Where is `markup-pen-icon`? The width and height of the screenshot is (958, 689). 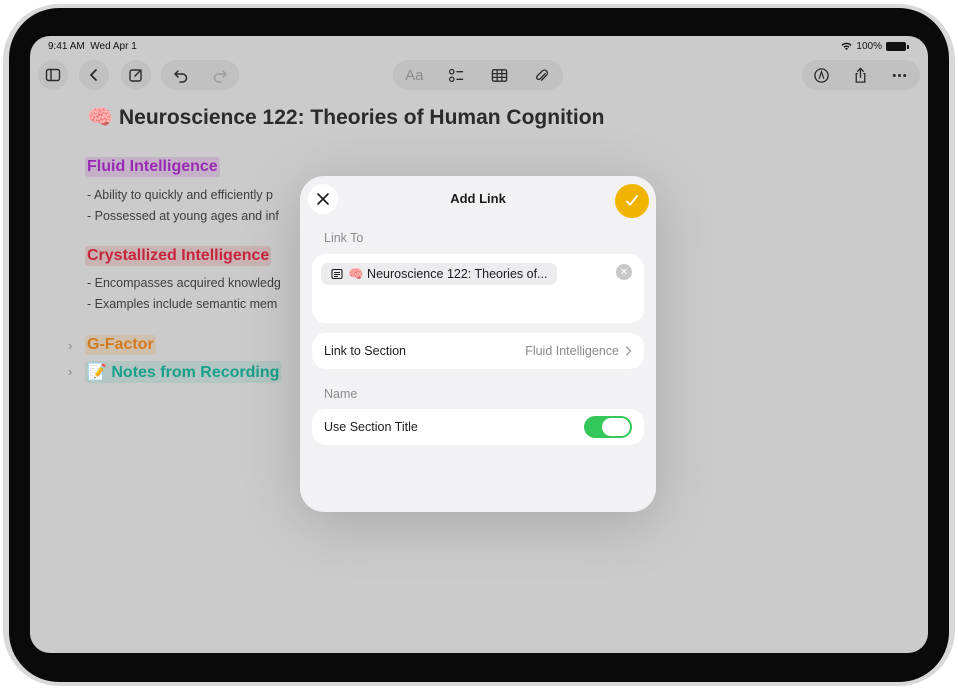
markup-pen-icon is located at coordinates (821, 75).